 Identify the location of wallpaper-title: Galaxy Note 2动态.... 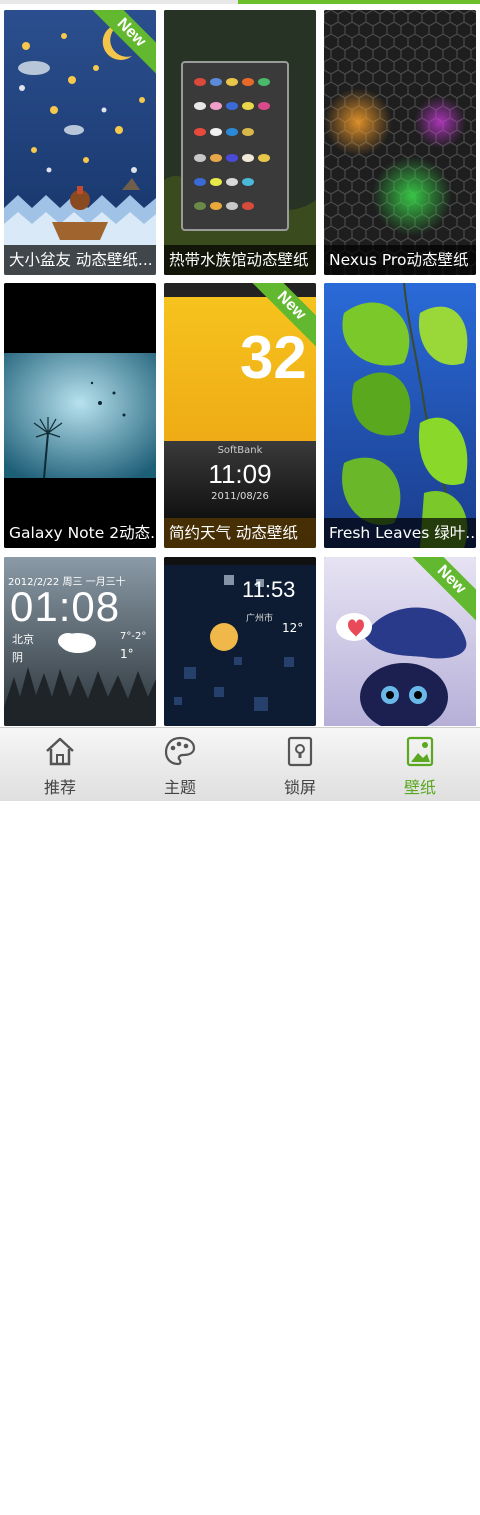
(80, 533).